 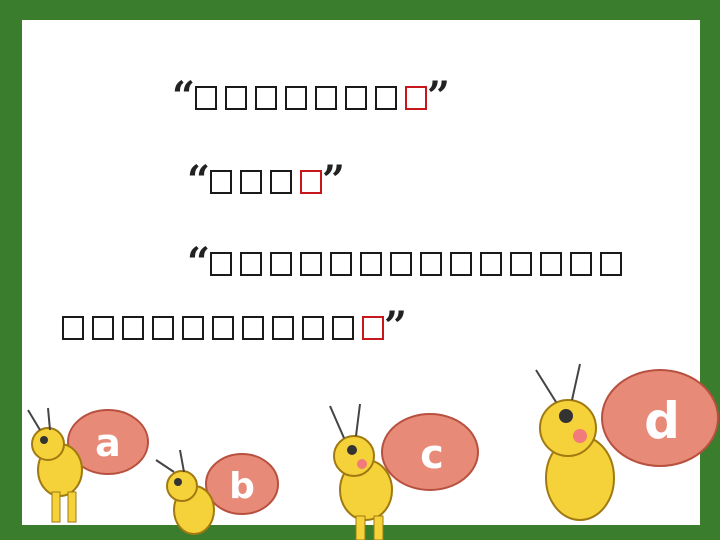 I want to click on ant-b: b, so click(x=217, y=492).